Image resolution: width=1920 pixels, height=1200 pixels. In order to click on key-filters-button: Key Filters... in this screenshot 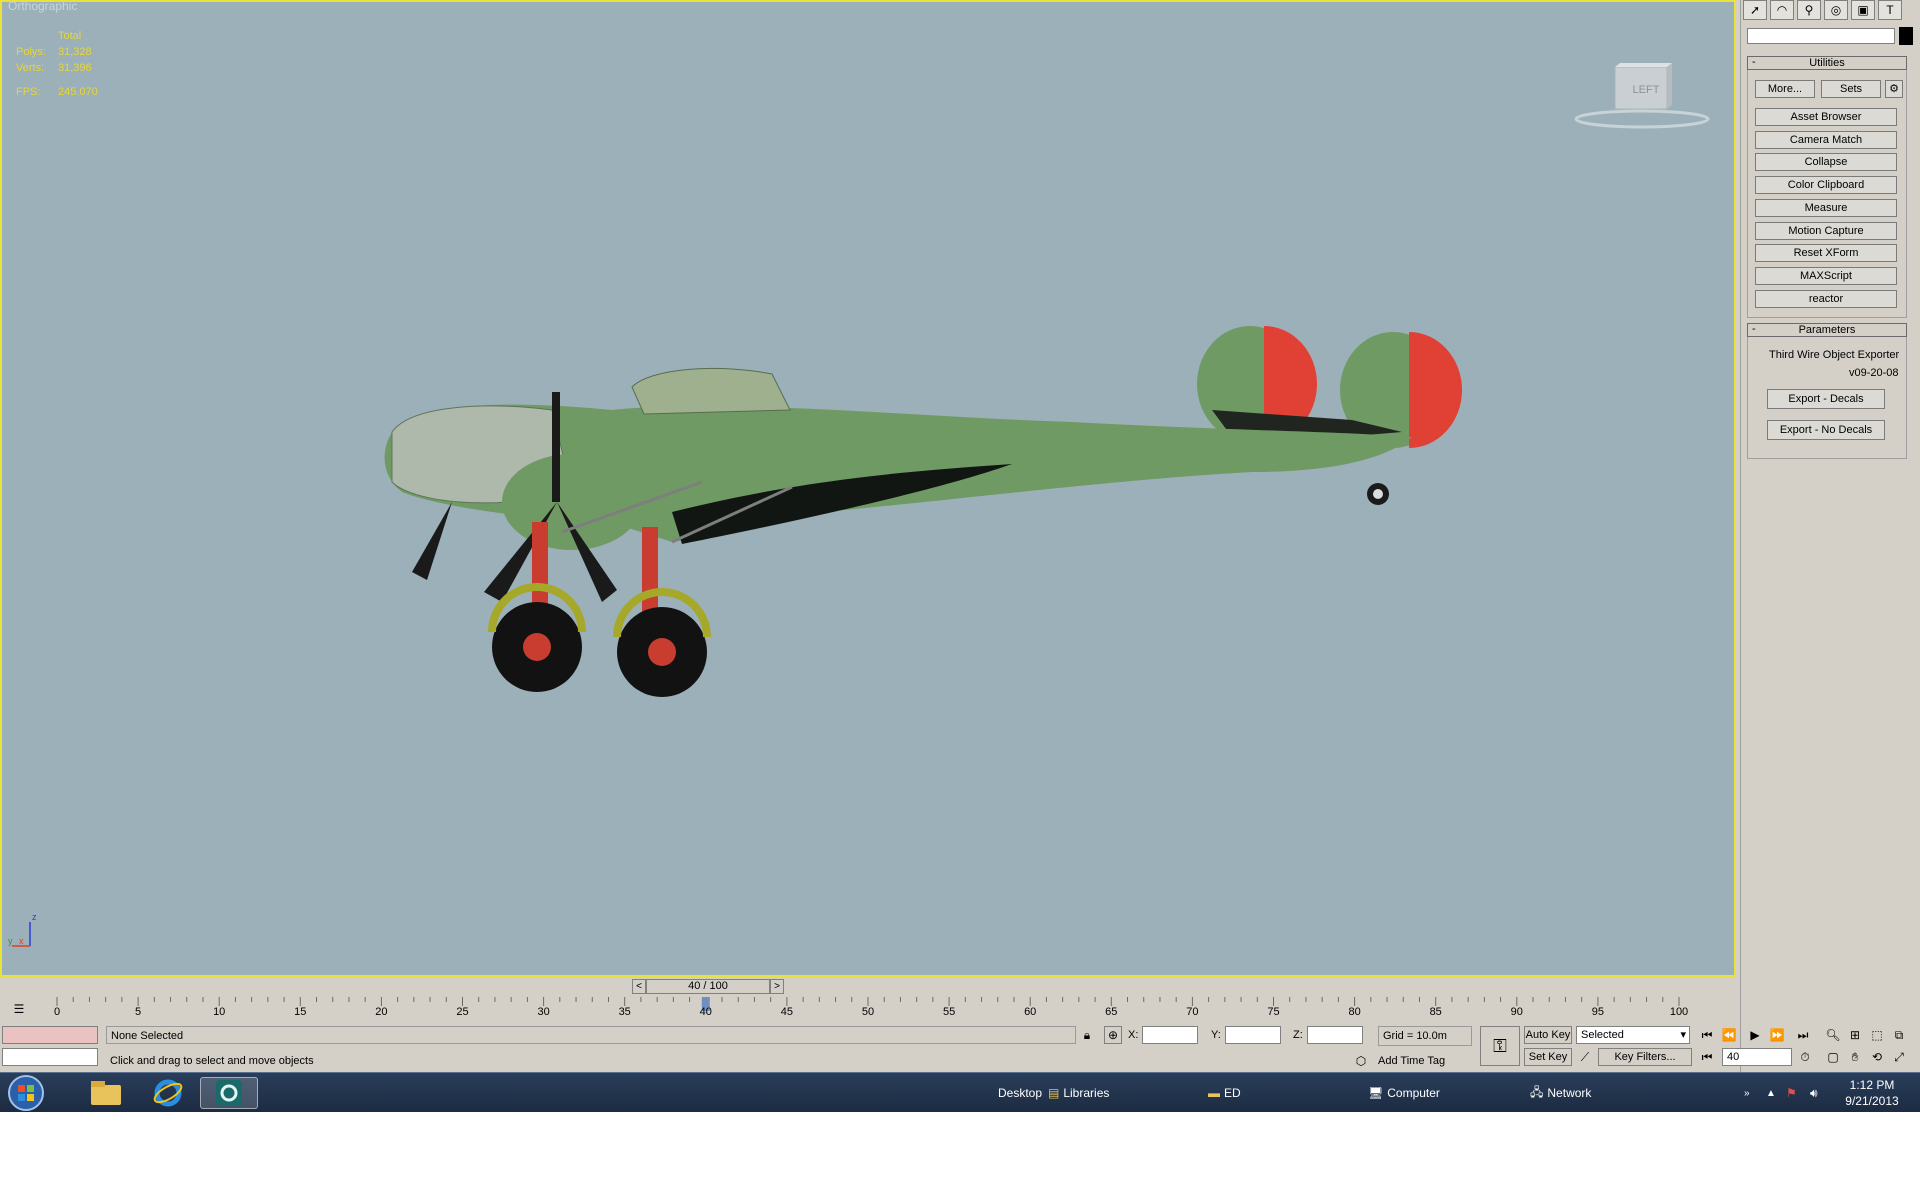, I will do `click(1645, 1057)`.